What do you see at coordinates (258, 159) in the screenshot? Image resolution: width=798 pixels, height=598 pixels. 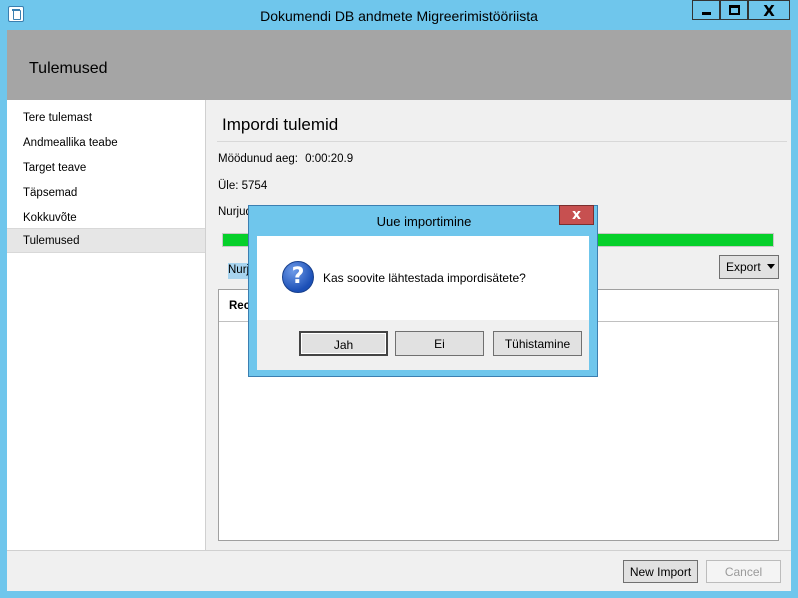 I see `elapsed-label: Möödunud aeg:` at bounding box center [258, 159].